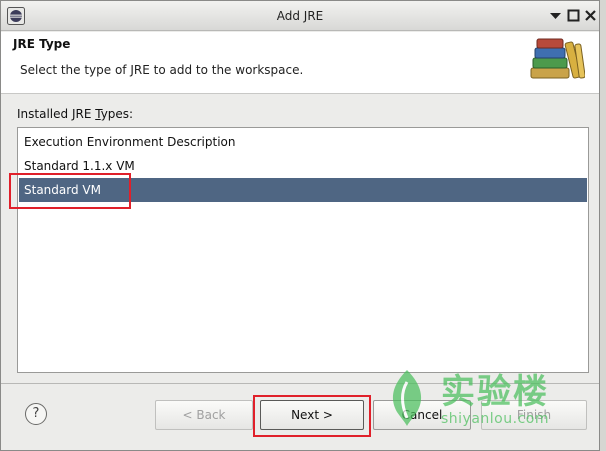  What do you see at coordinates (495, 419) in the screenshot?
I see `watermark-url-text: shiyanlou.com` at bounding box center [495, 419].